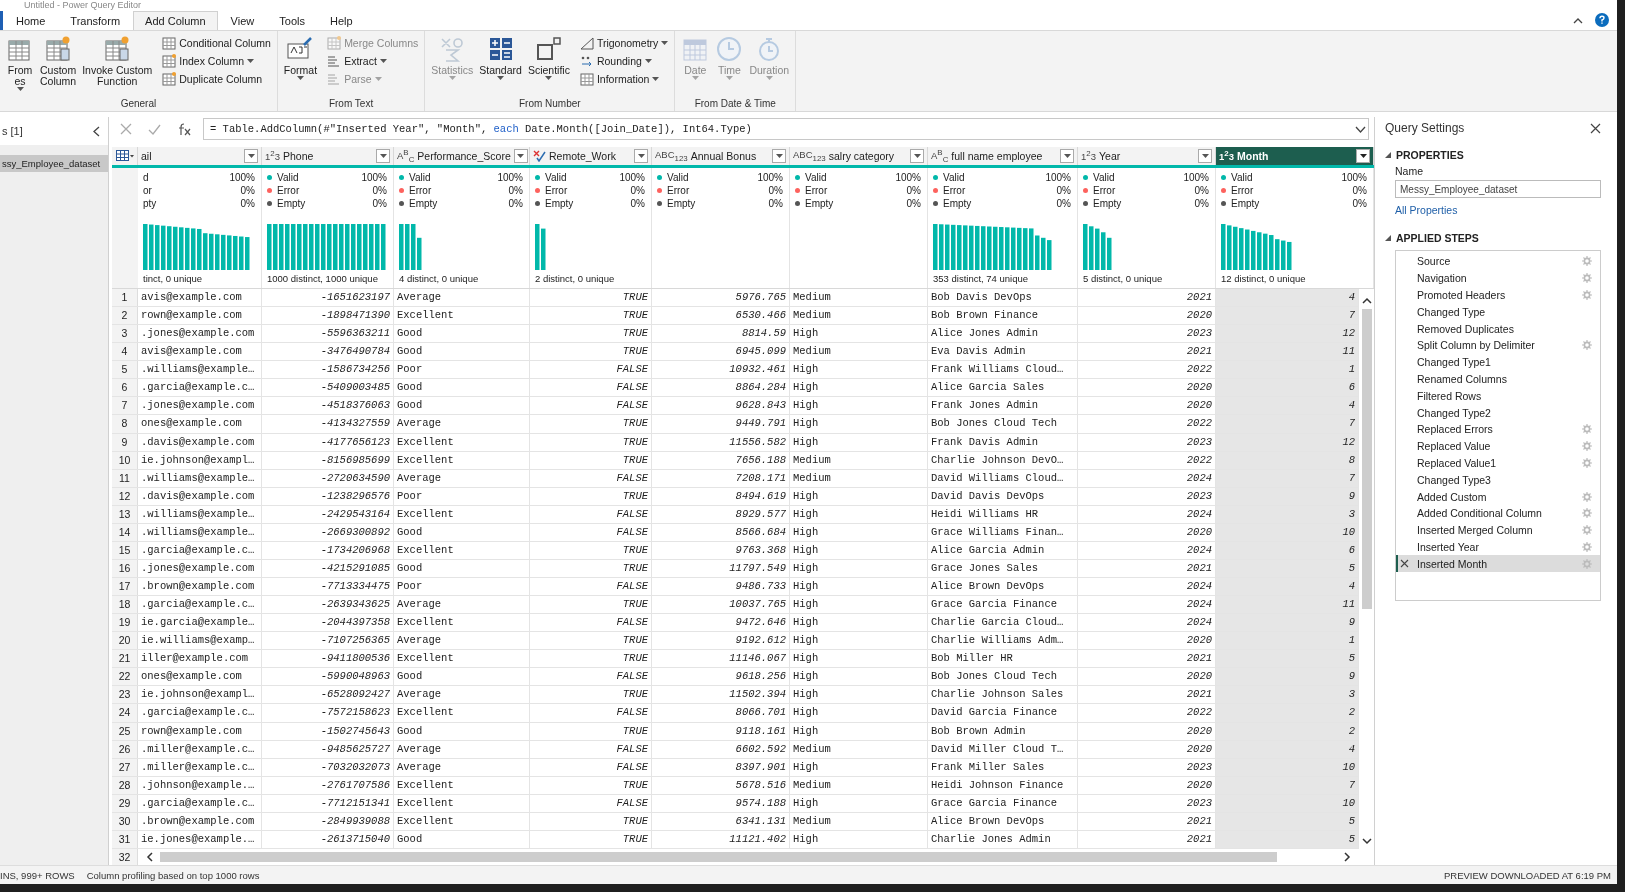 The image size is (1625, 892). I want to click on applied-step: Removed Duplicates, so click(1498, 328).